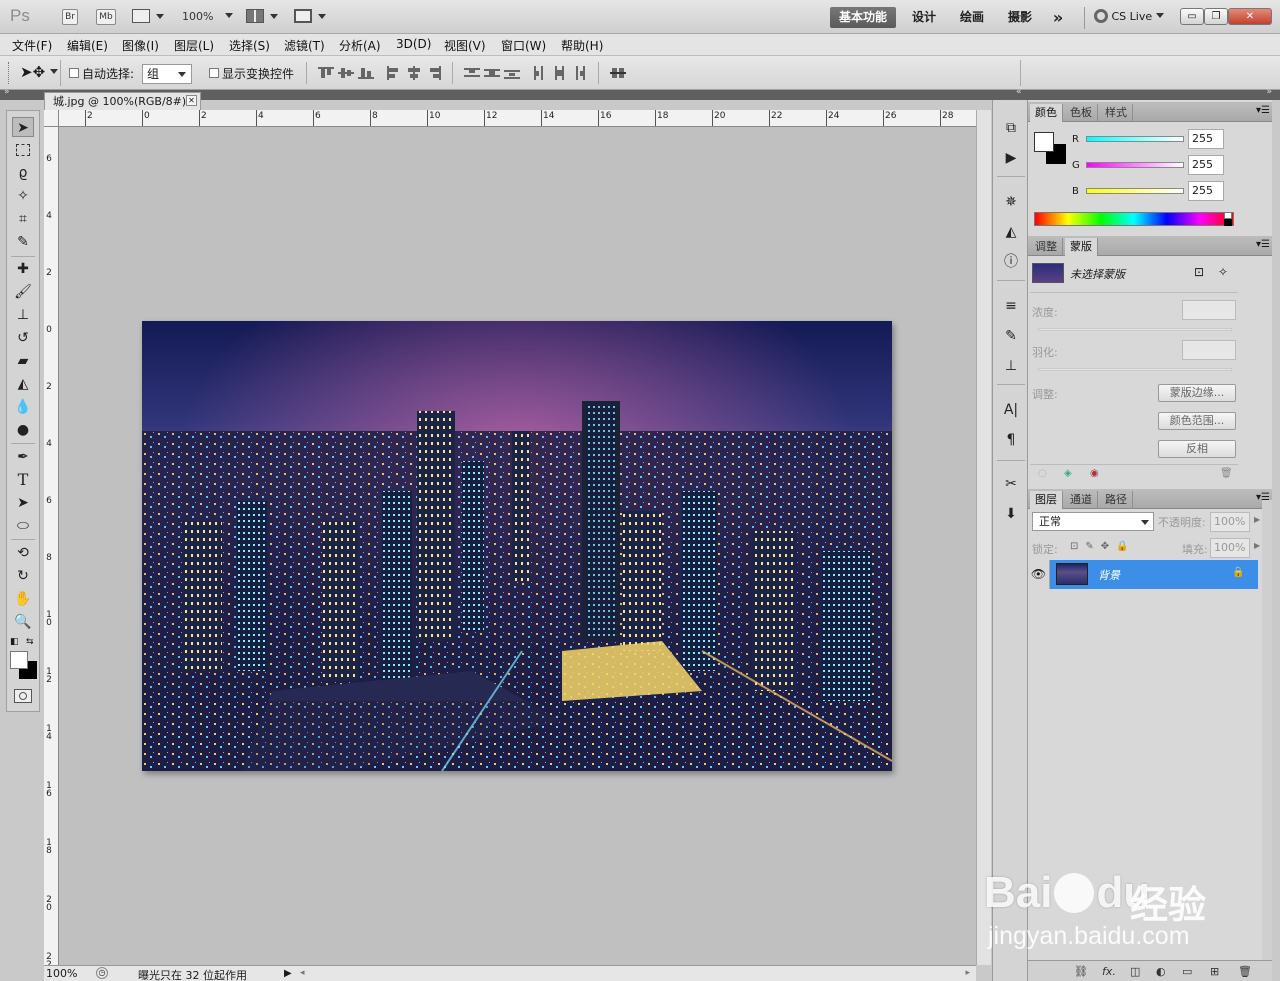 This screenshot has width=1280, height=981. What do you see at coordinates (1011, 484) in the screenshot?
I see `tool-presets-icon: ✂` at bounding box center [1011, 484].